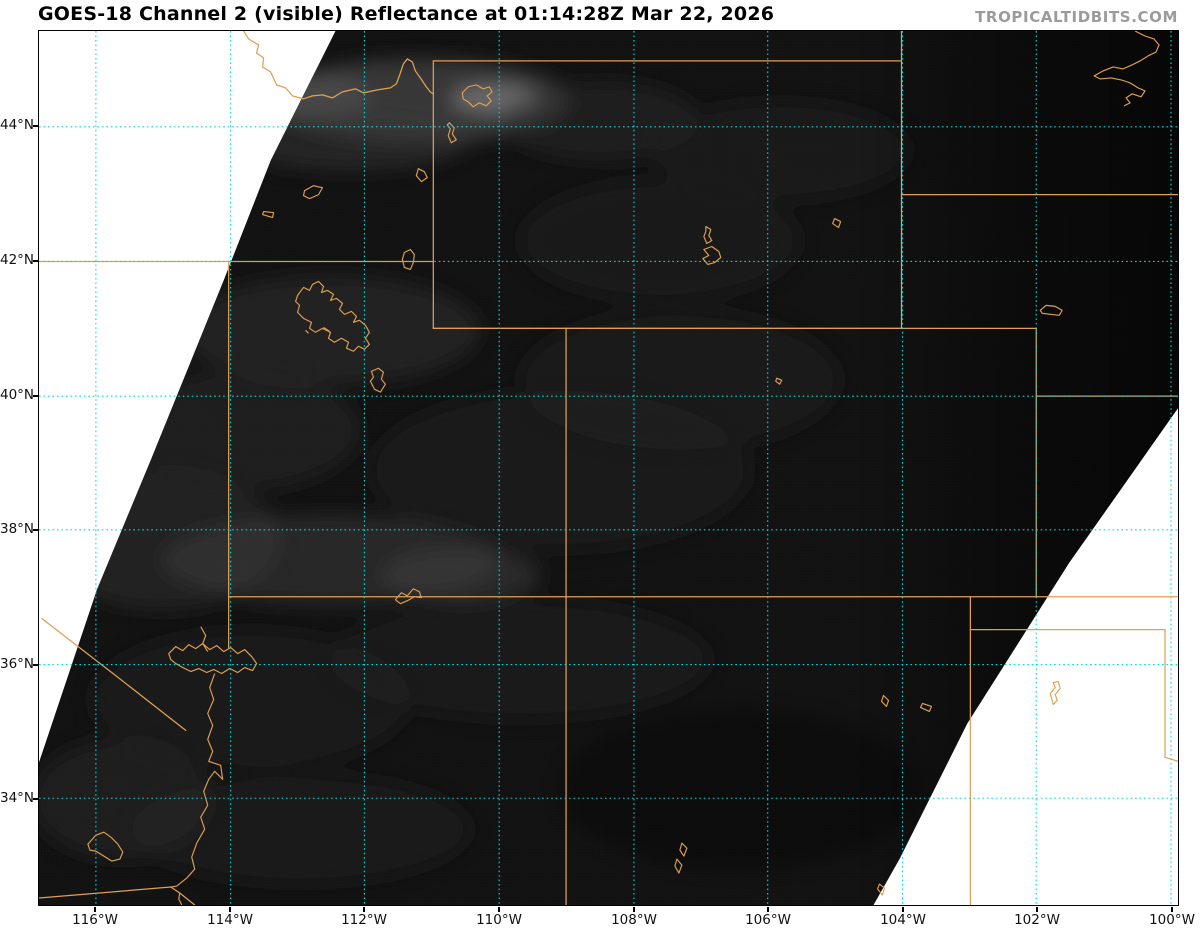  I want to click on lon-tick-label: 114°W, so click(230, 920).